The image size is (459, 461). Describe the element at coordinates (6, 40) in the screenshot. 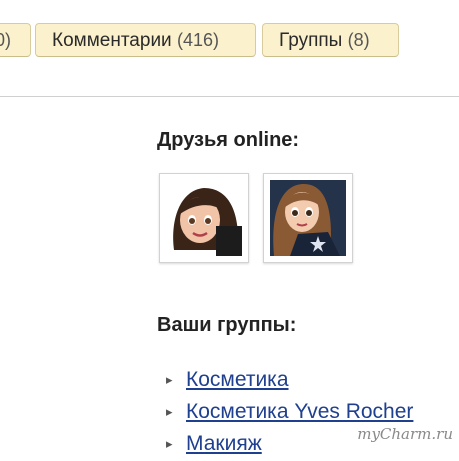

I see `tab-partial-count: 0)` at that location.